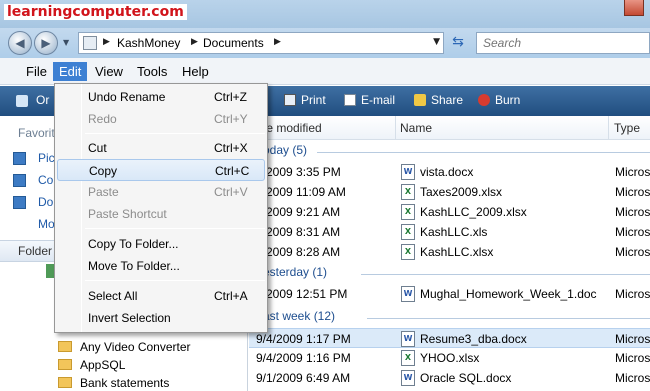  What do you see at coordinates (466, 378) in the screenshot?
I see `file-name: Oracle SQL.docx` at bounding box center [466, 378].